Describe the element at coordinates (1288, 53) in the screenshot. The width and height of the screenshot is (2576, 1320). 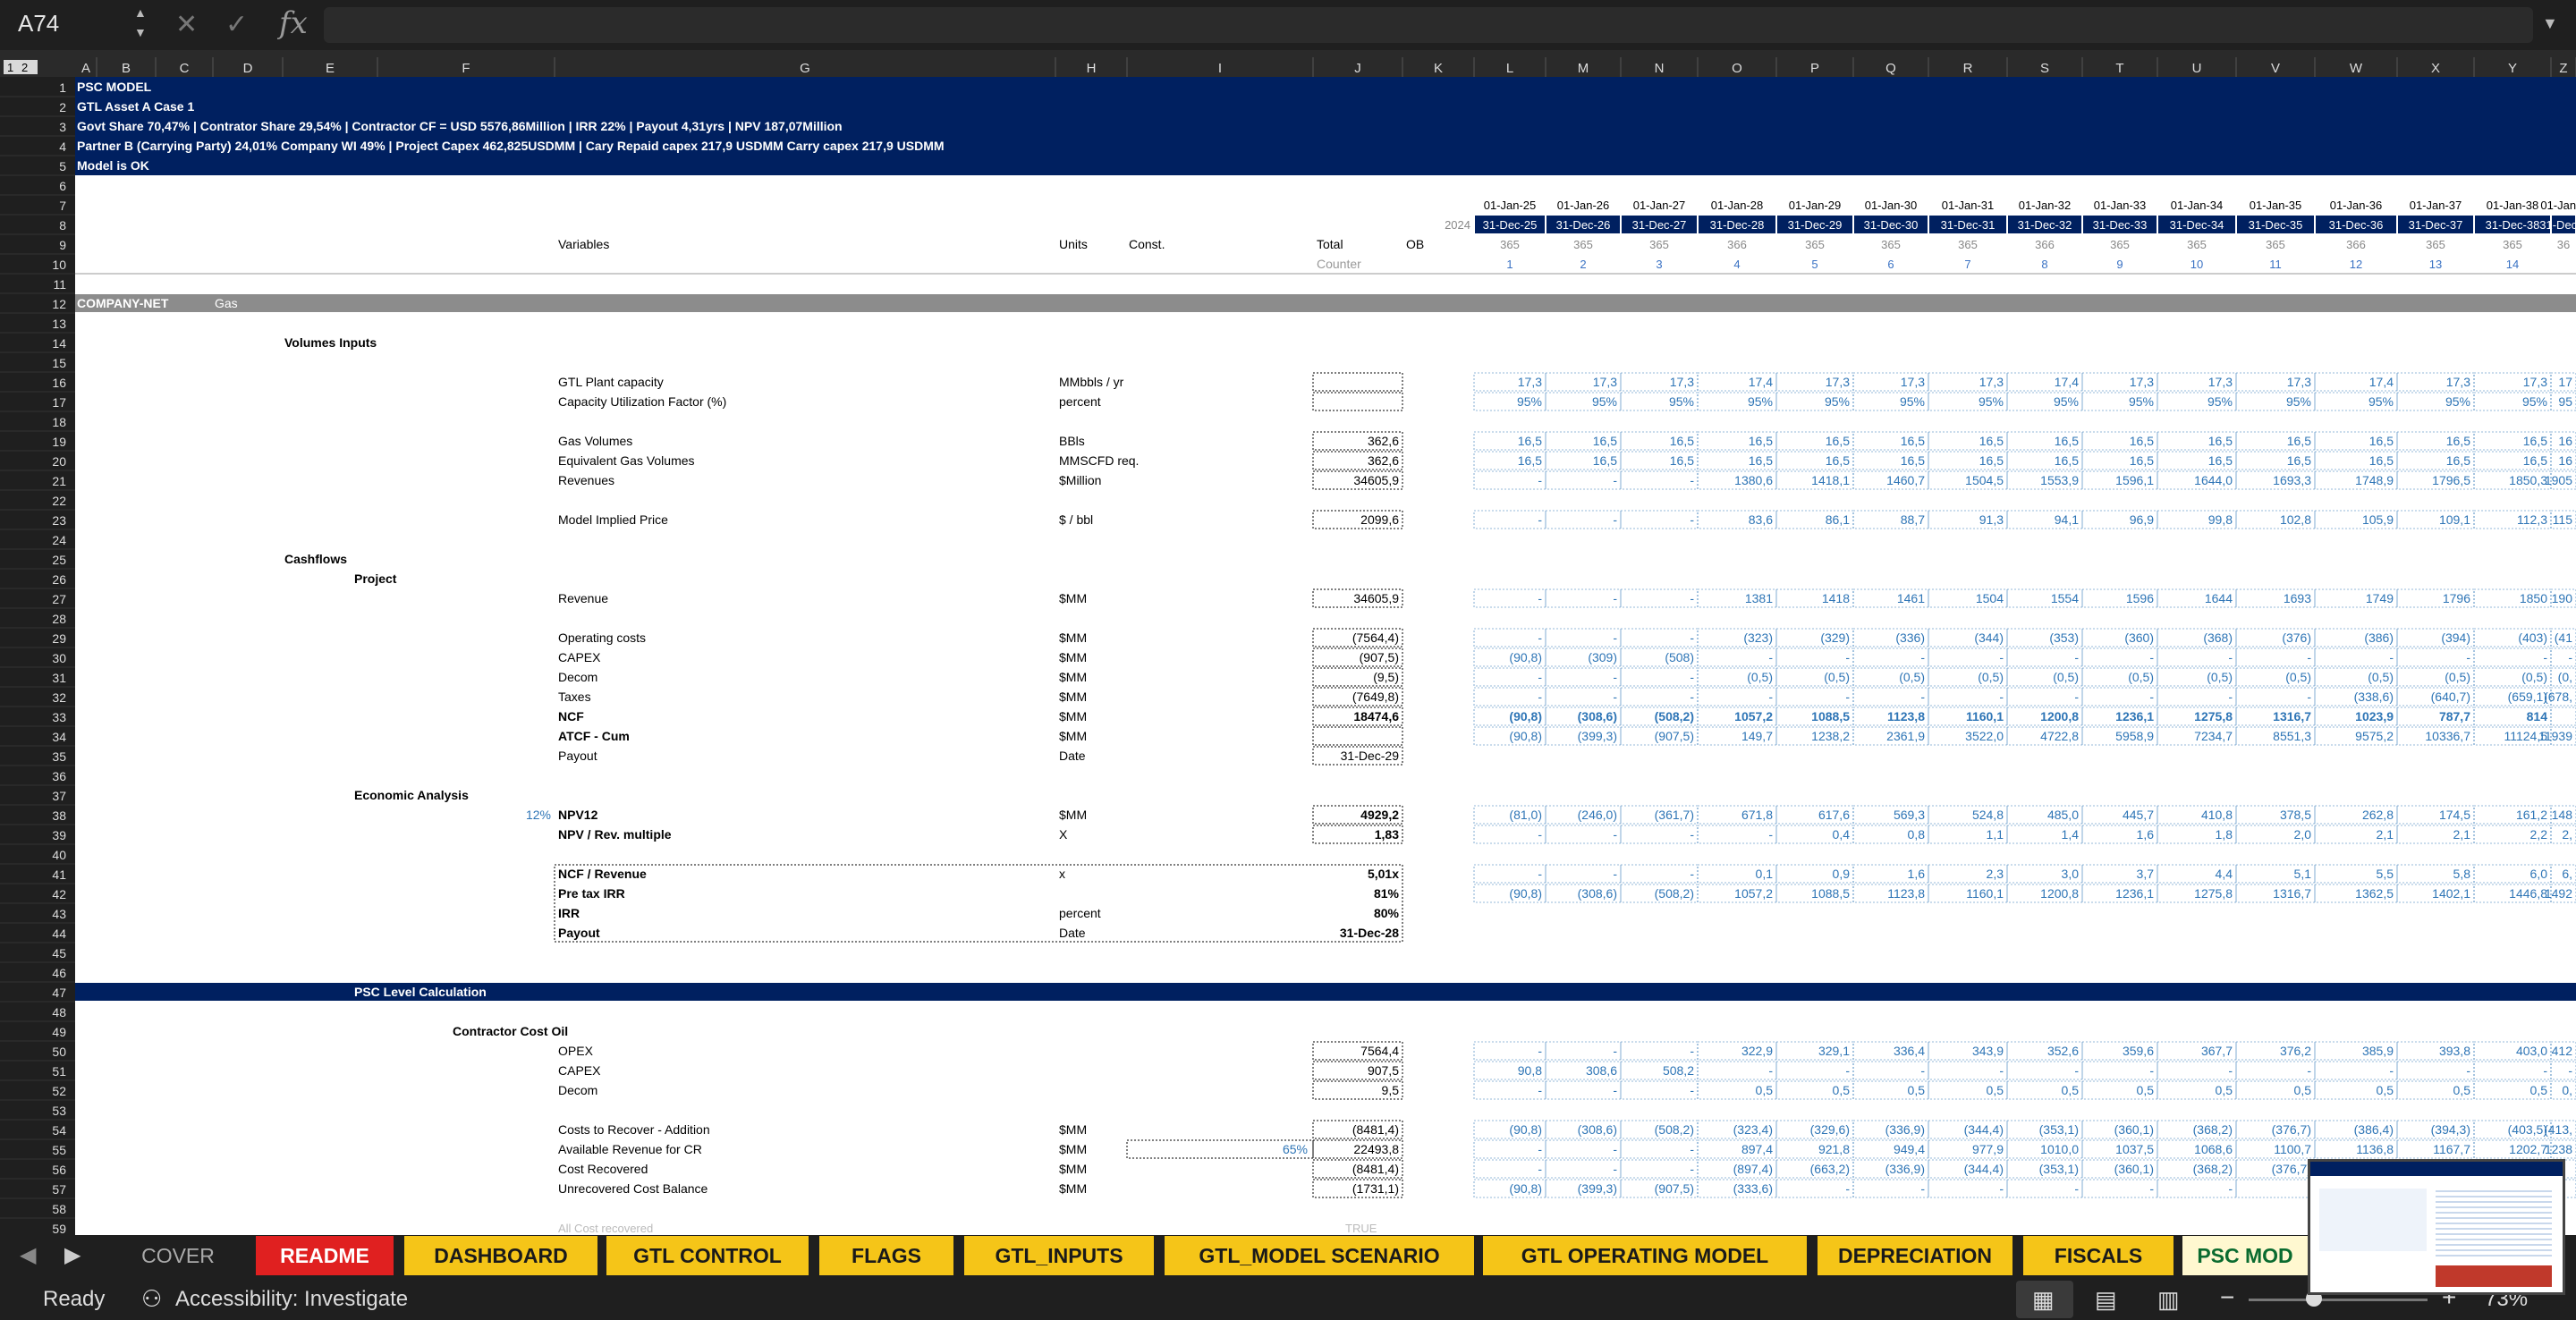
I see `grid-top-gap` at that location.